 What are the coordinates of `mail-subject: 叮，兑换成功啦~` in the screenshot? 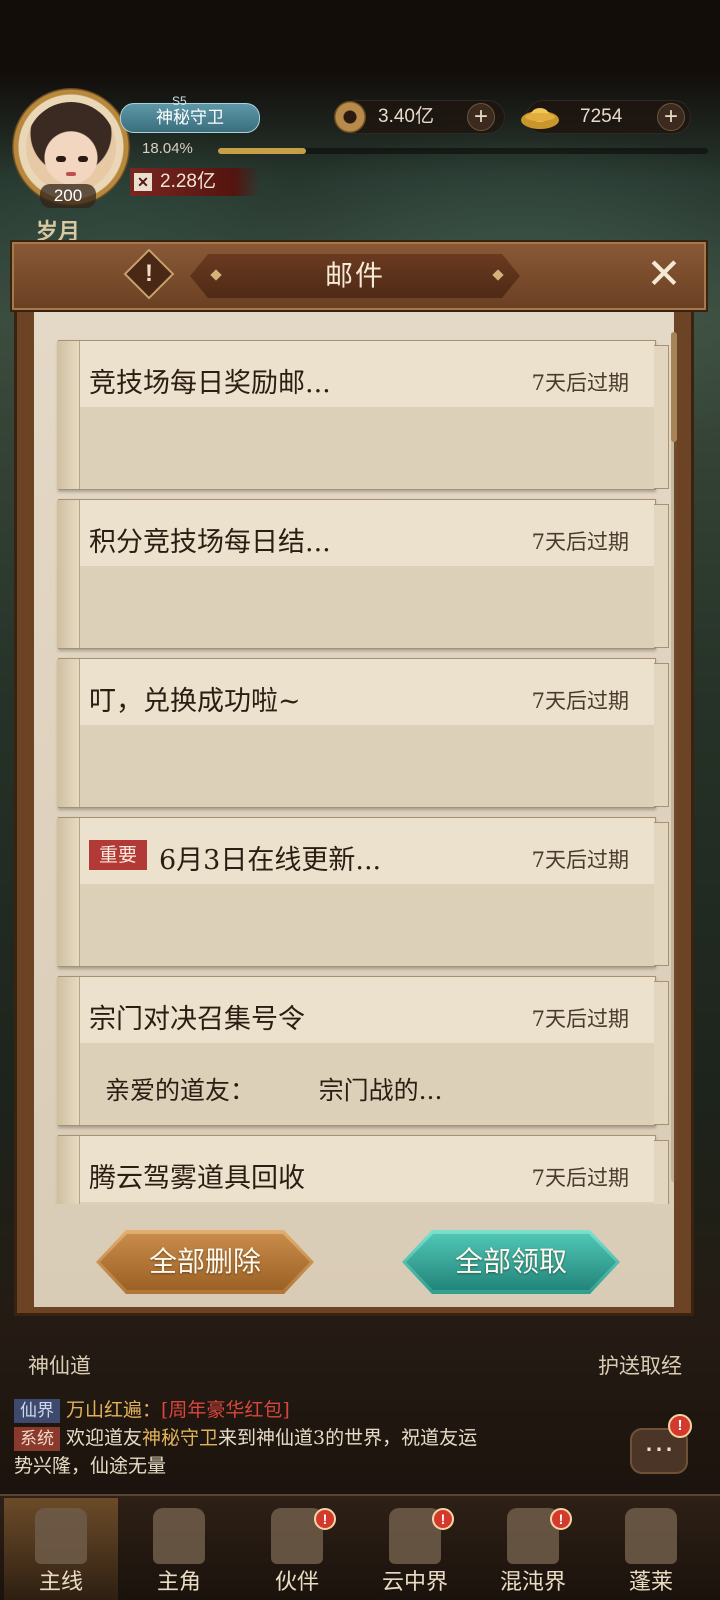 It's located at (195, 701).